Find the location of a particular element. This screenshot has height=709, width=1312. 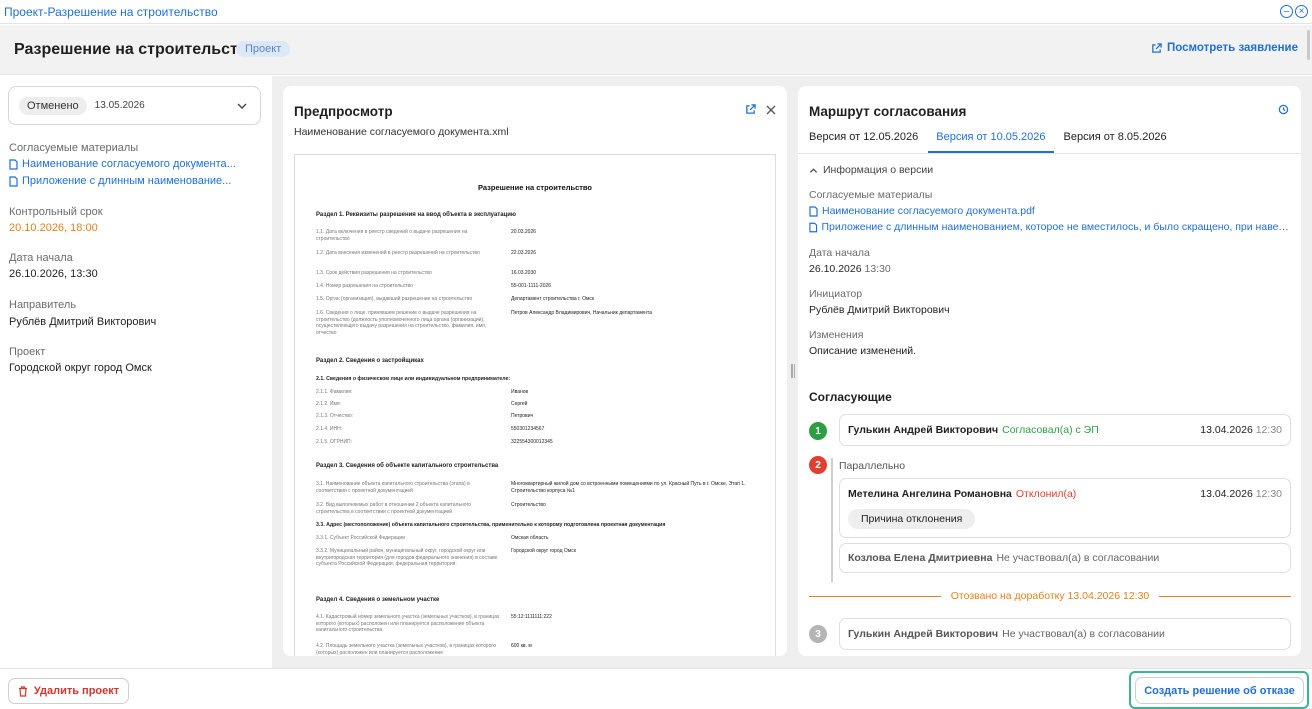

doc-section-4: Раздел 4. Сведения о земельном участке is located at coordinates (378, 600).